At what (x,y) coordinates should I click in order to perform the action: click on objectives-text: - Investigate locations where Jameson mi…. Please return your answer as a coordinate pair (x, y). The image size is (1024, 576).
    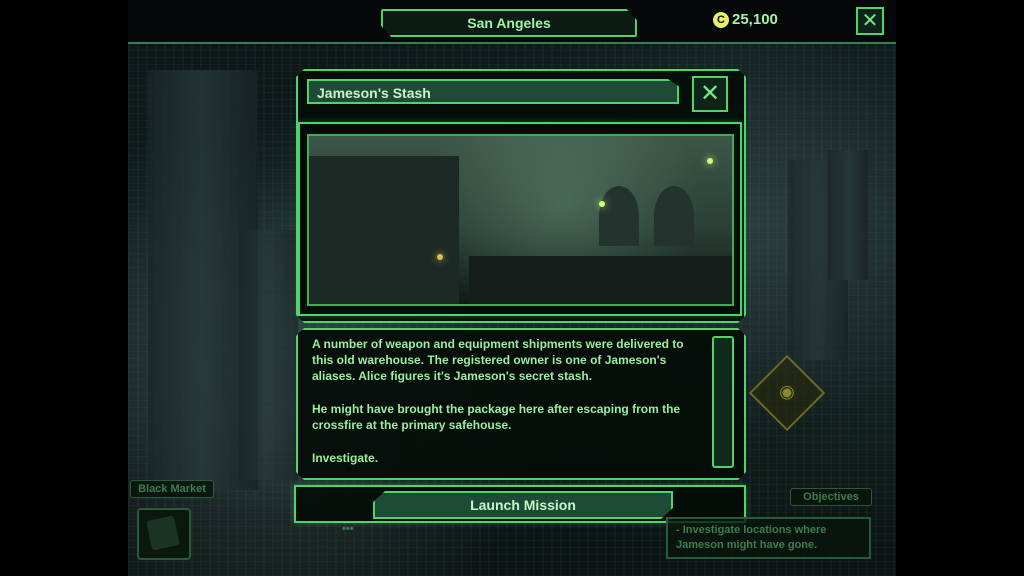
    Looking at the image, I should click on (768, 538).